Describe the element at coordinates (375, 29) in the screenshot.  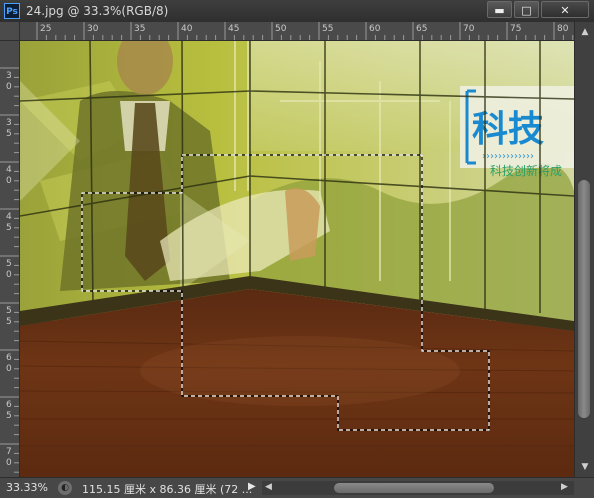
I see `ruler-label: 60` at that location.